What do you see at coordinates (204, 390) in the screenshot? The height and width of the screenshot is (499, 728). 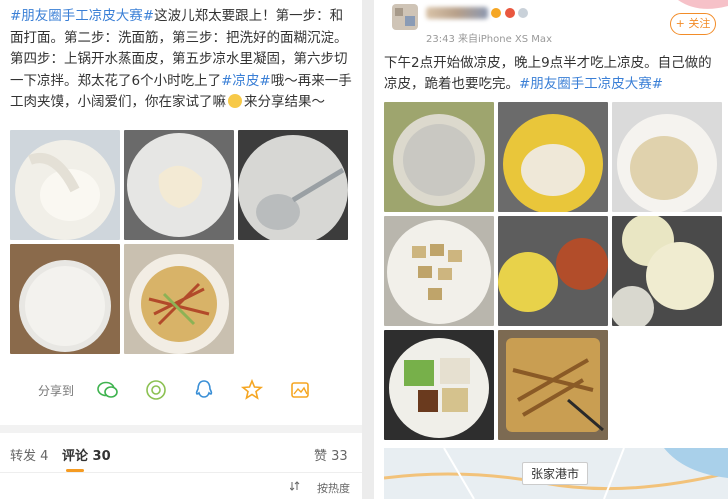 I see `qq-icon` at bounding box center [204, 390].